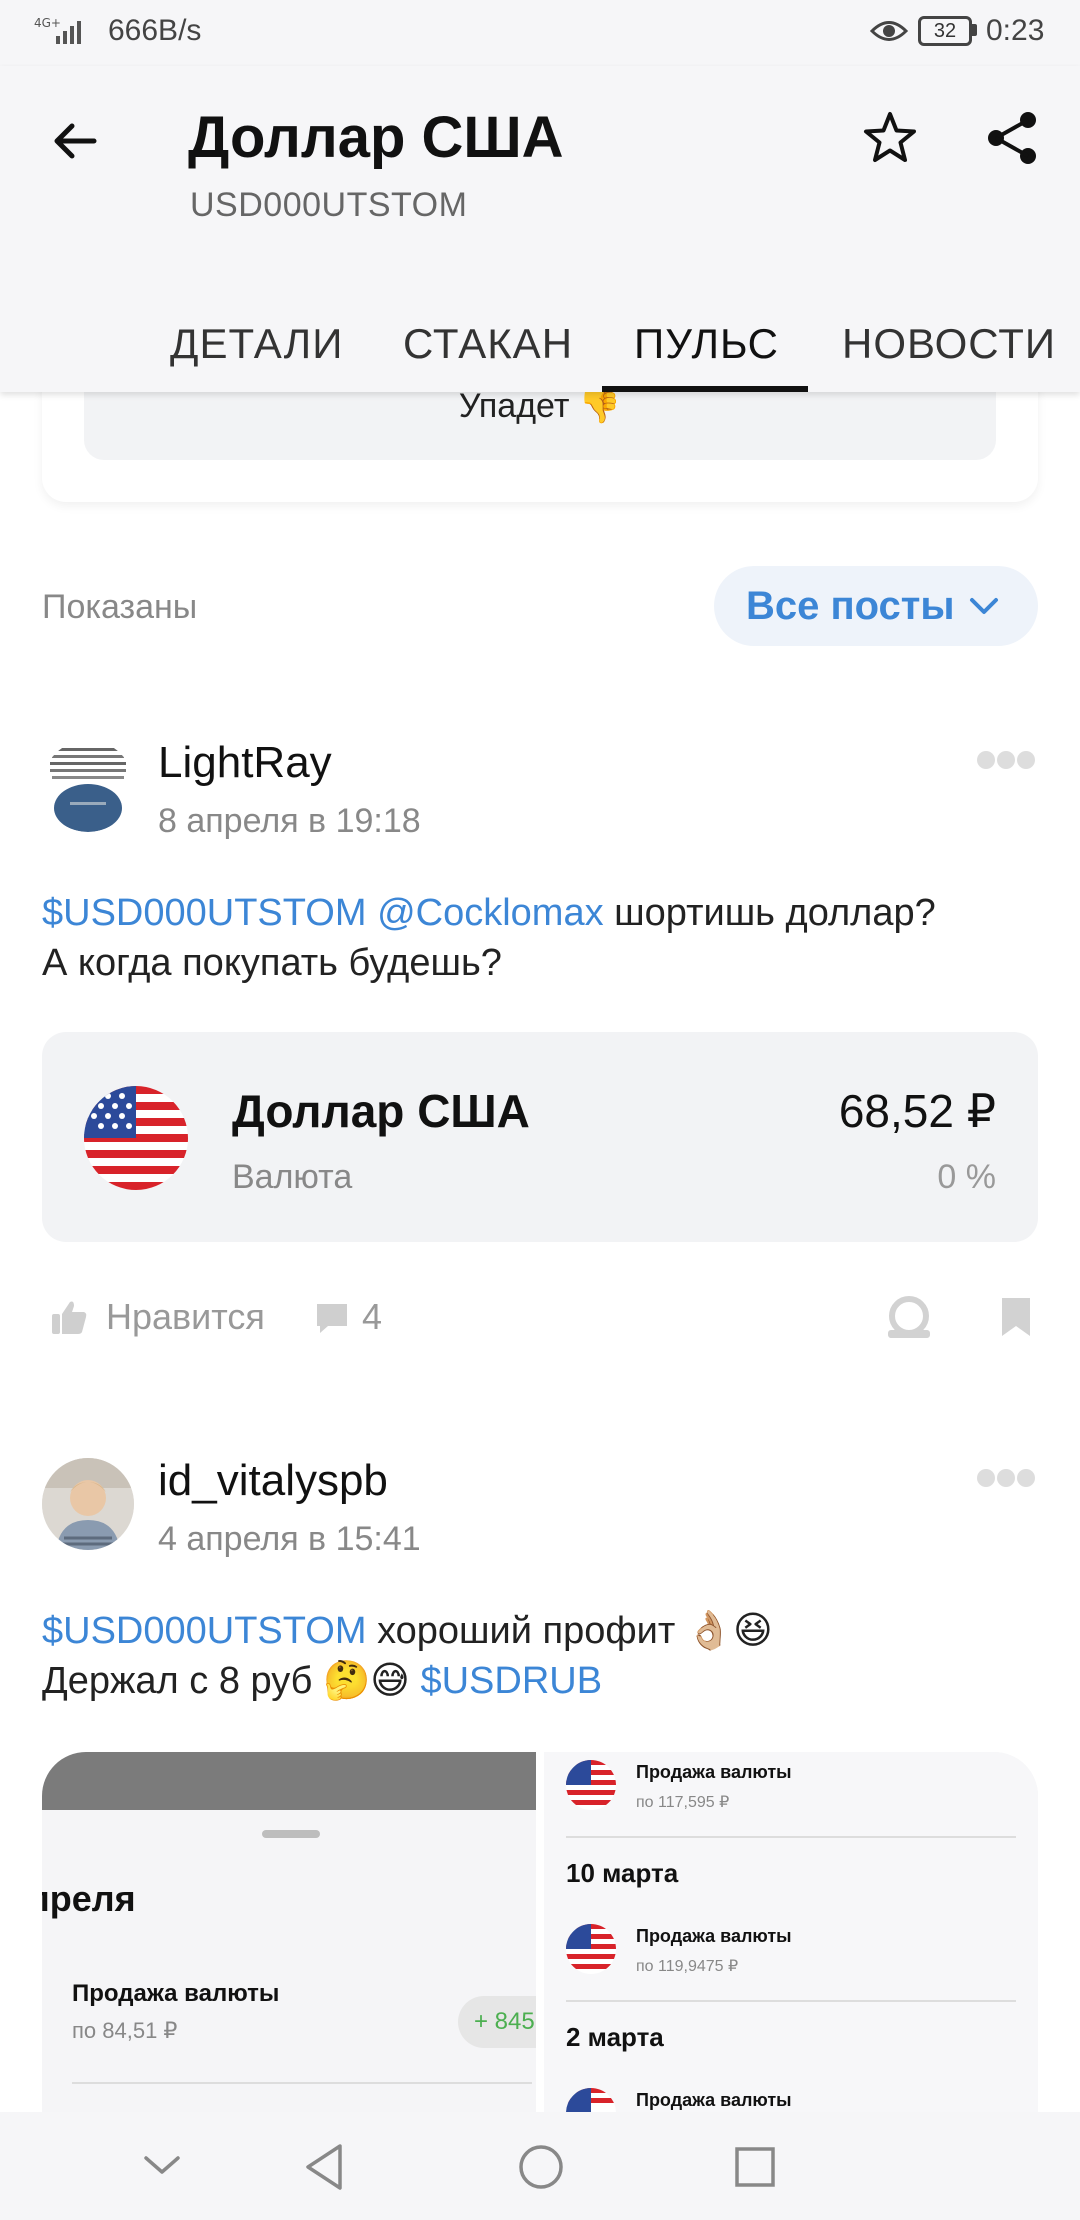 This screenshot has height=2220, width=1080. Describe the element at coordinates (289, 1539) in the screenshot. I see `post-date: 4 апреля в 15:41` at that location.